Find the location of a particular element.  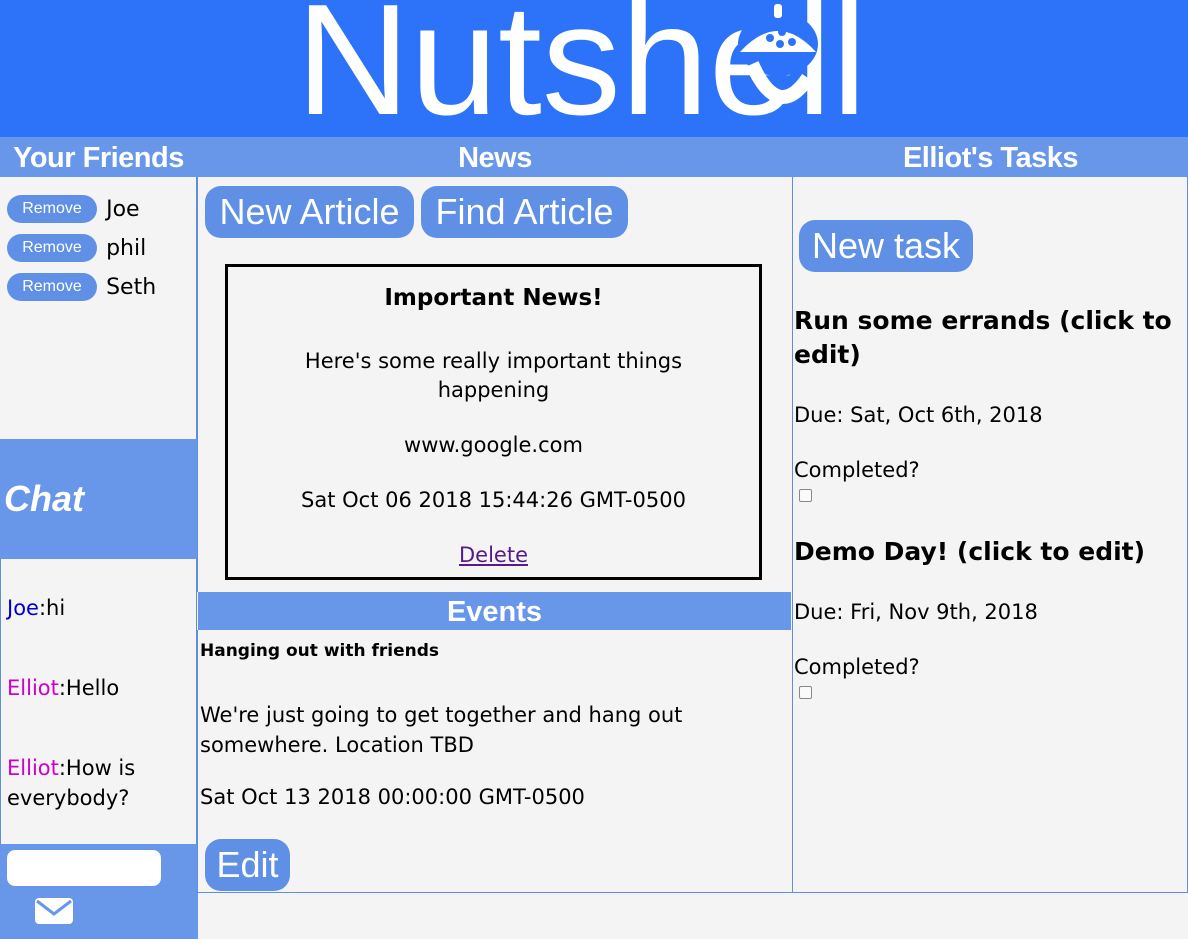

new-task-button: New task is located at coordinates (886, 246).